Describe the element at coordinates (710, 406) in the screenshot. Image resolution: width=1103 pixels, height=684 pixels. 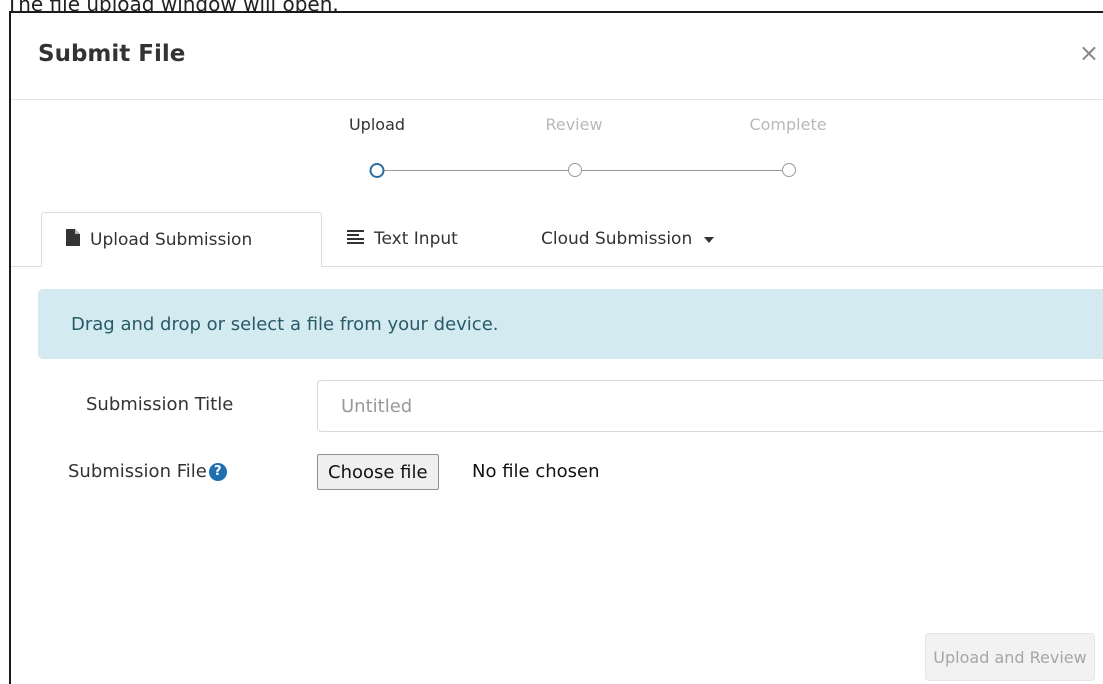
I see `submission-title-input` at that location.